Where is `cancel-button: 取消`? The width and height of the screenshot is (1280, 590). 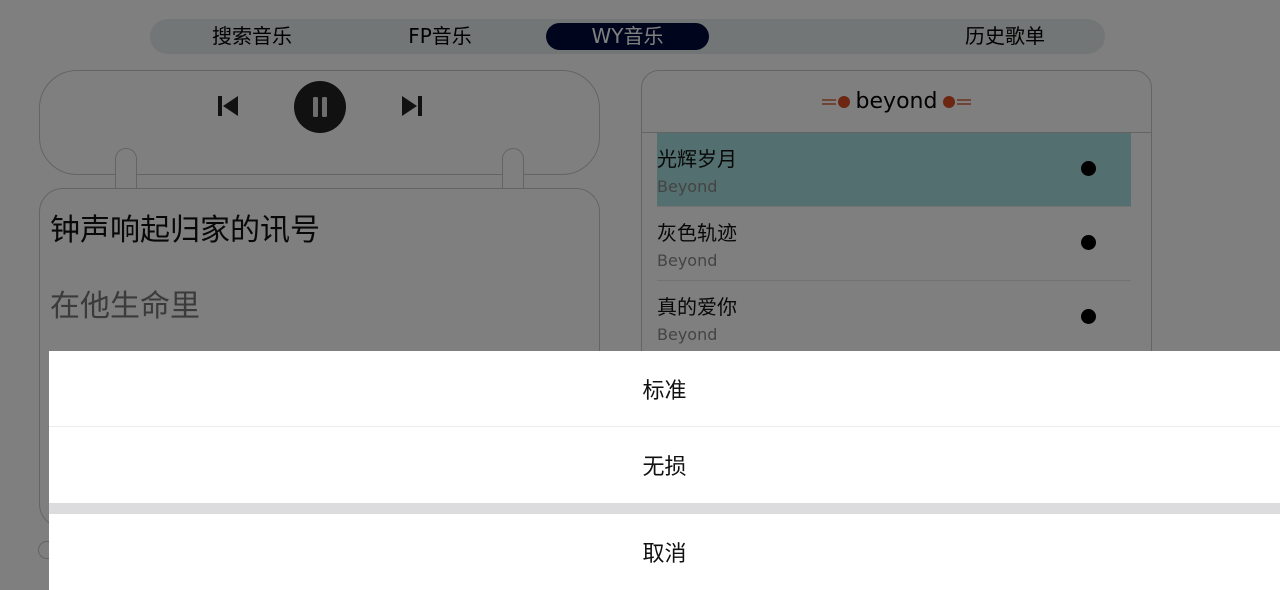 cancel-button: 取消 is located at coordinates (664, 552).